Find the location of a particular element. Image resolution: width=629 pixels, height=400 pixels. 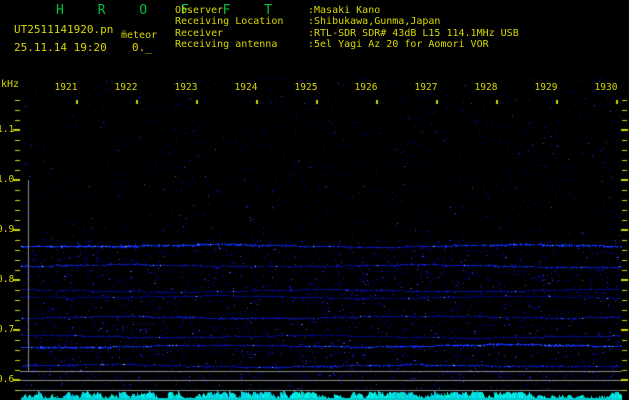

field-value-observer: :Masaki Kano is located at coordinates (344, 10).